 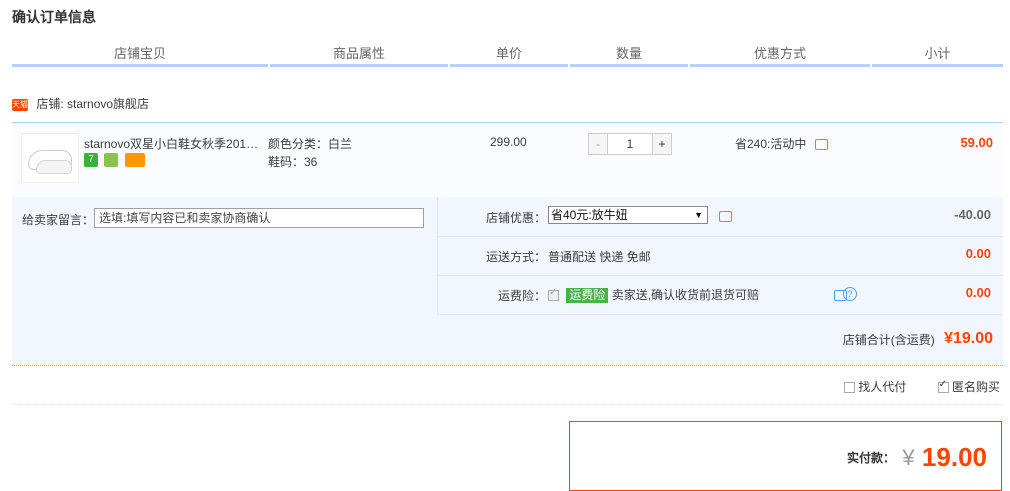 I want to click on shop-total-value: ¥19.00, so click(x=968, y=338).